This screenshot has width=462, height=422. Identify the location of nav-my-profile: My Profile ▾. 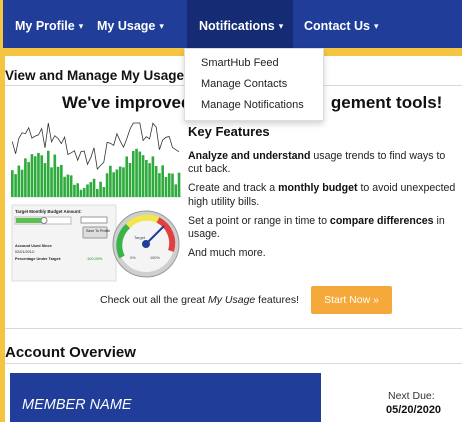
(49, 24).